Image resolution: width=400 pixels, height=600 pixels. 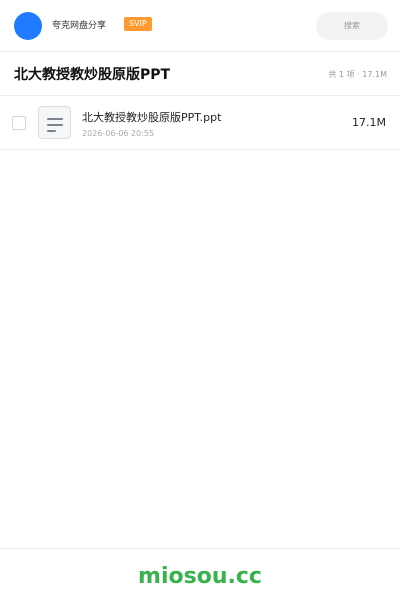 What do you see at coordinates (200, 74) in the screenshot?
I see `share-header: 北大教授教炒股原版PPT 共 1 项 · 17.1M` at bounding box center [200, 74].